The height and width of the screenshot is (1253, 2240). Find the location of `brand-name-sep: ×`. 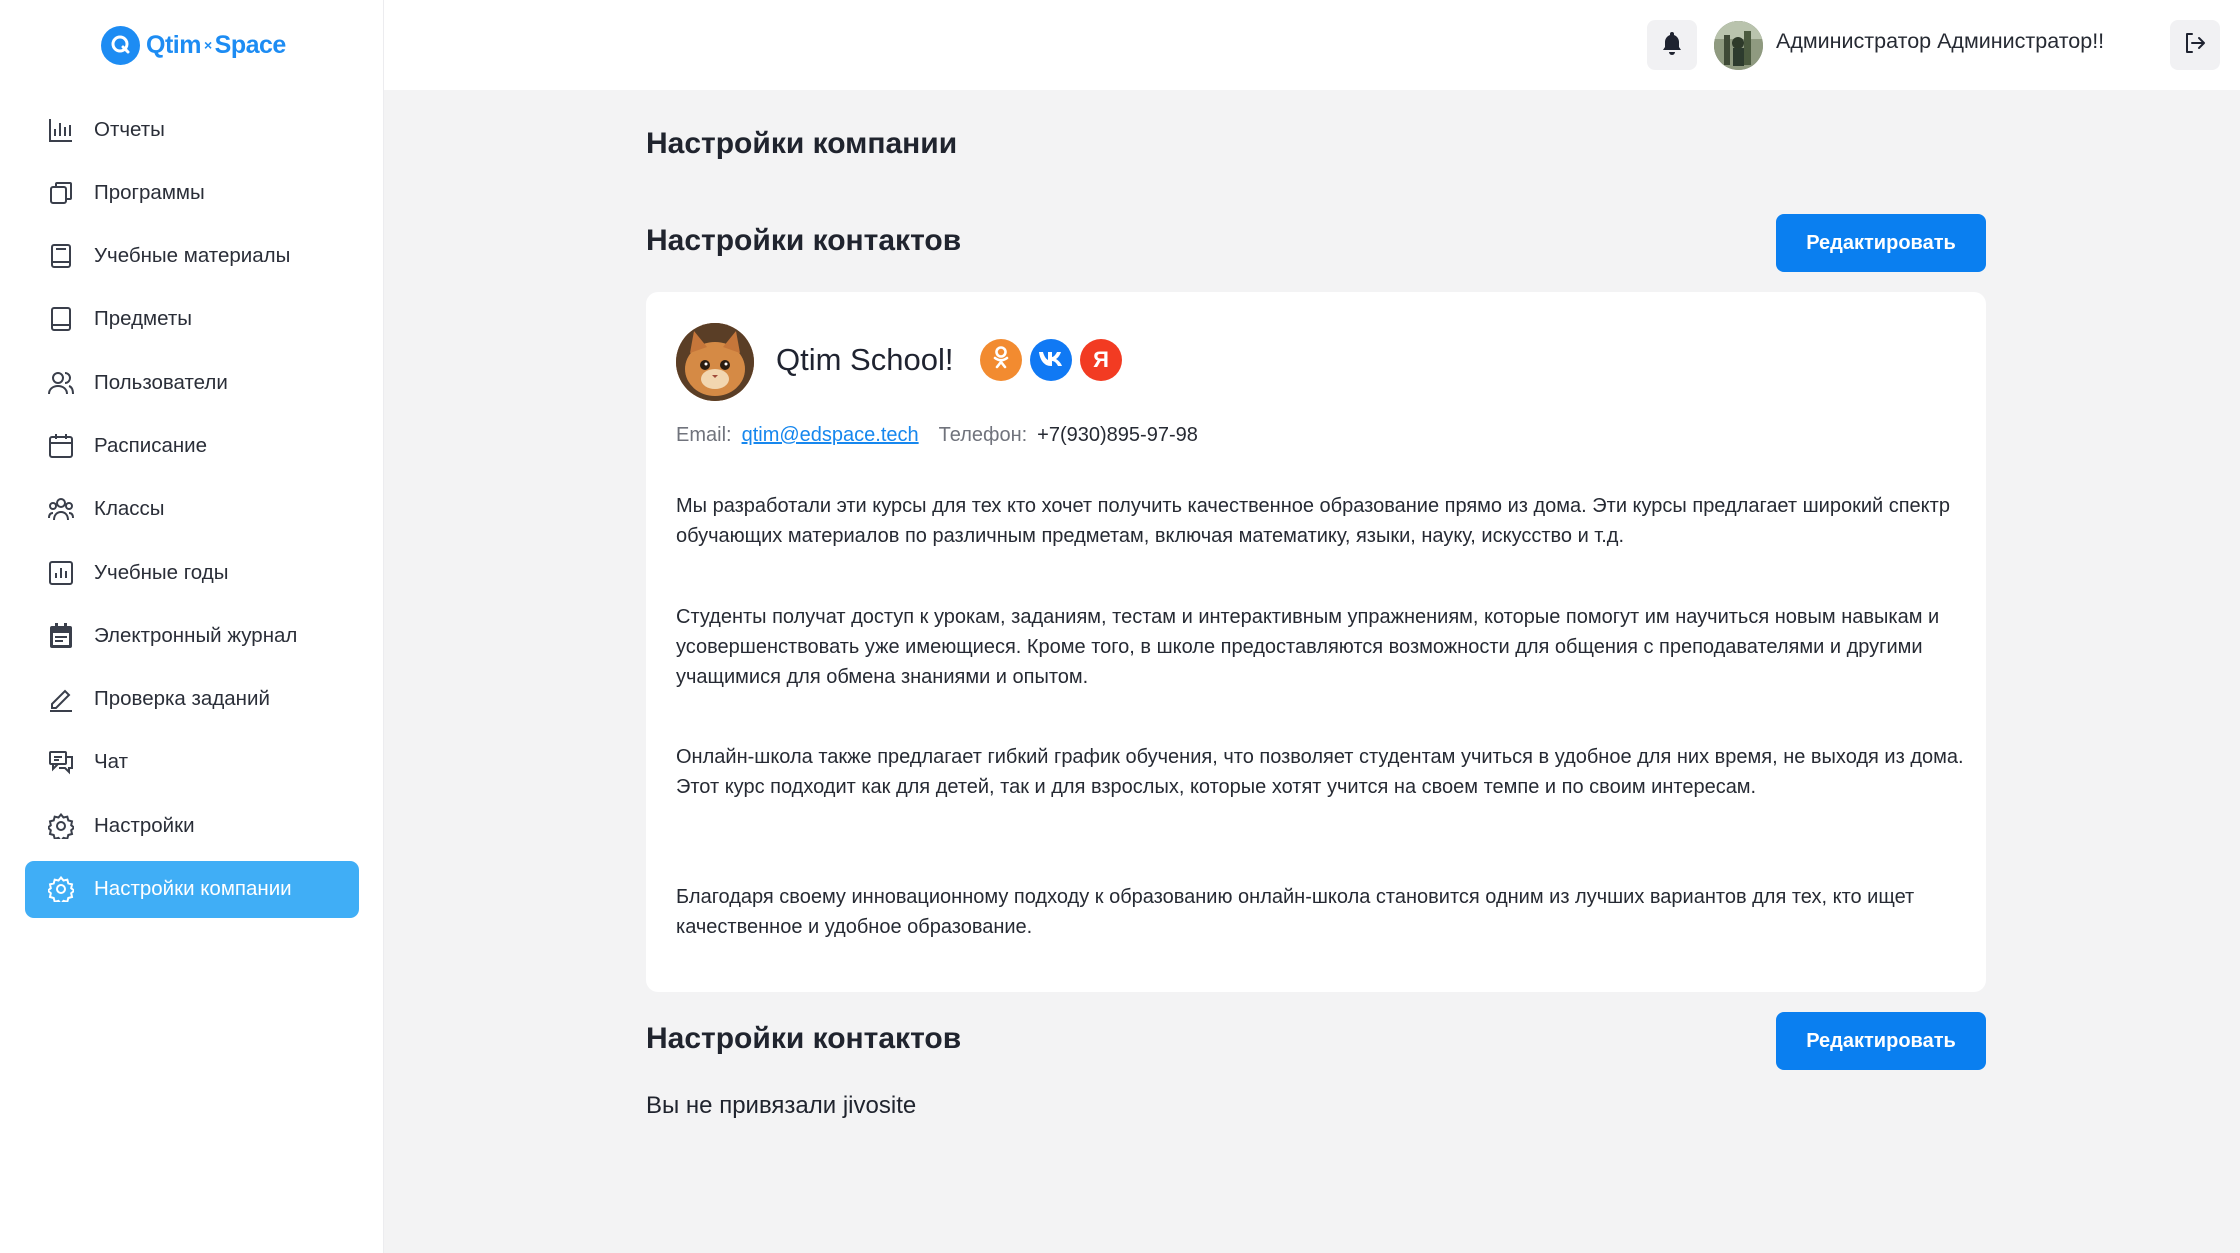

brand-name-sep: × is located at coordinates (207, 45).